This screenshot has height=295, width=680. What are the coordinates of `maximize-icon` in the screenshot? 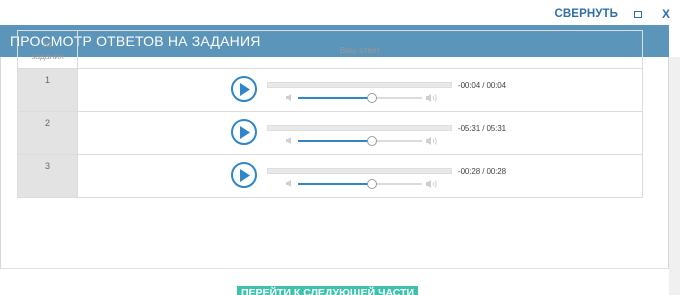 It's located at (637, 14).